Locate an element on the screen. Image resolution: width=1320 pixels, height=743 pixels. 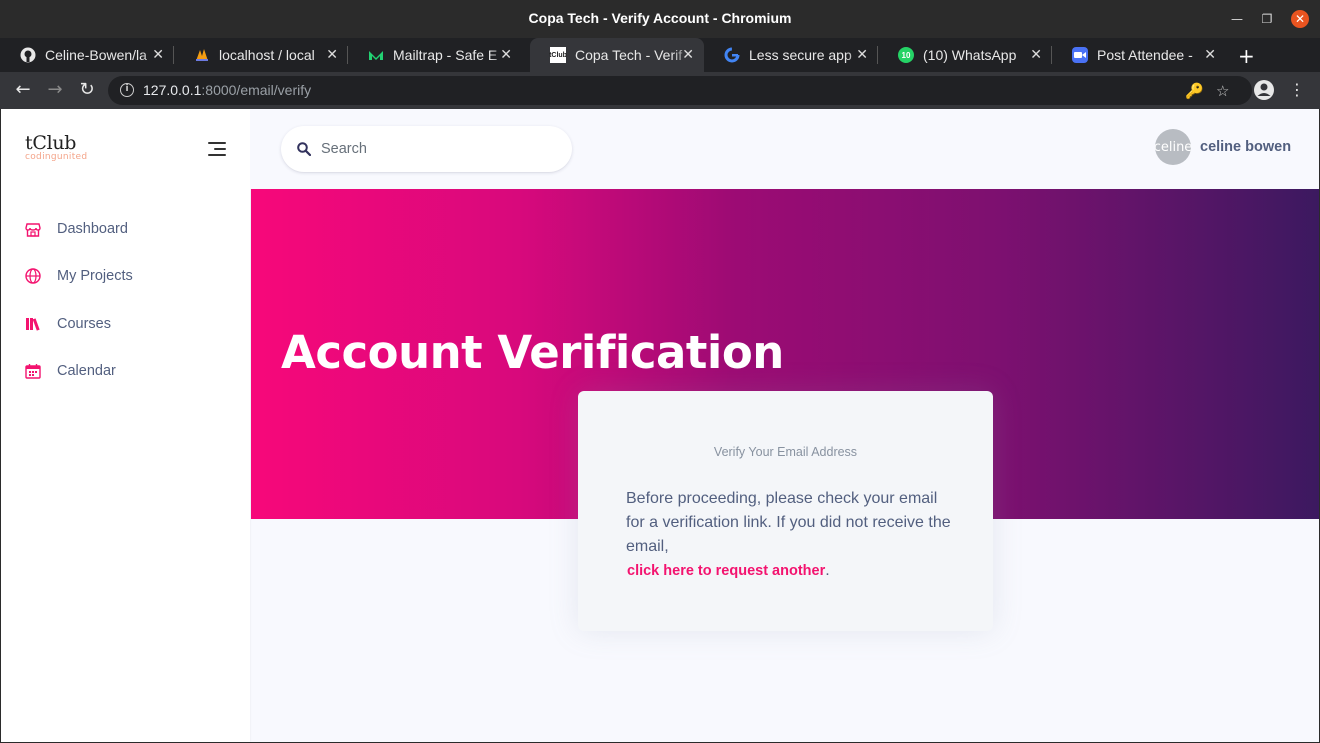
store-icon is located at coordinates (33, 229).